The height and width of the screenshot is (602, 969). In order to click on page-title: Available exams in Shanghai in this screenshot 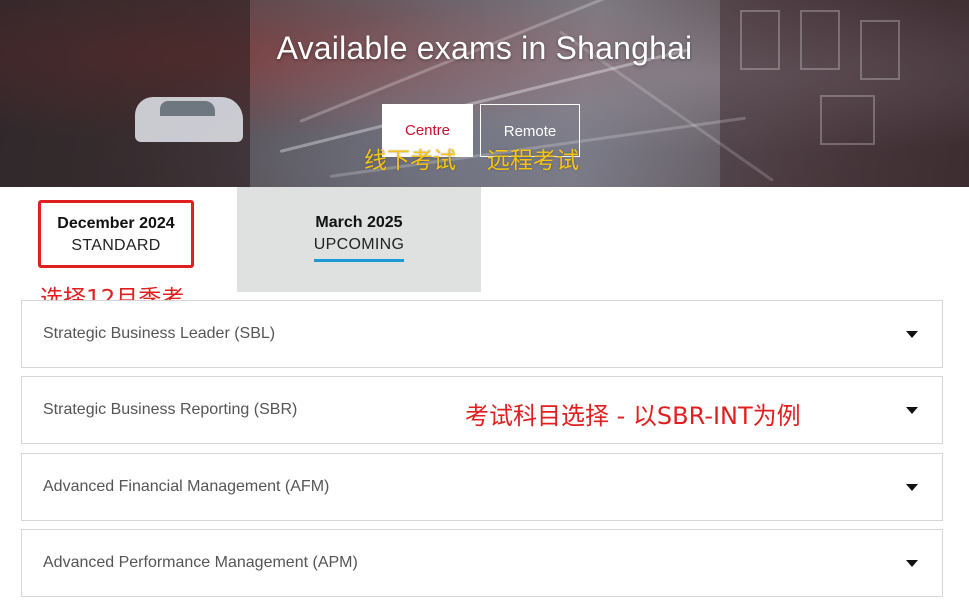, I will do `click(484, 48)`.